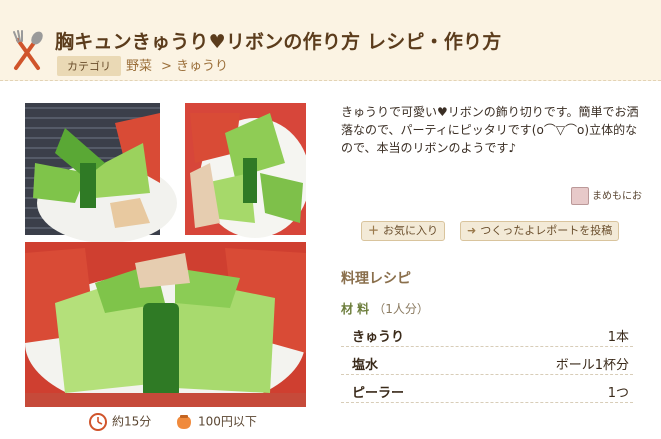  Describe the element at coordinates (487, 389) in the screenshot. I see `ingredient-row: ピーラー 1つ` at that location.